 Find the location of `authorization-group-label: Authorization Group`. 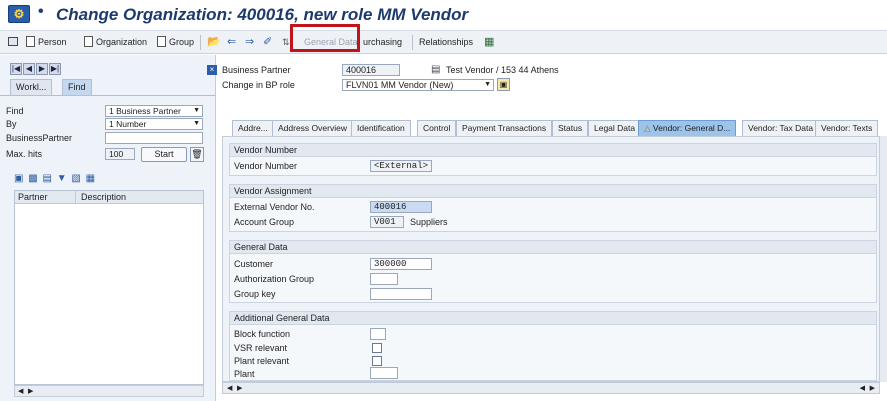

authorization-group-label: Authorization Group is located at coordinates (274, 279).